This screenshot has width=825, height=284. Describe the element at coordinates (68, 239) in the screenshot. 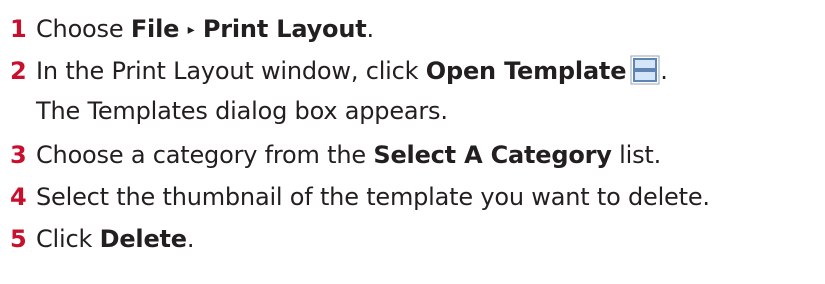

I see `step-text: Click` at that location.